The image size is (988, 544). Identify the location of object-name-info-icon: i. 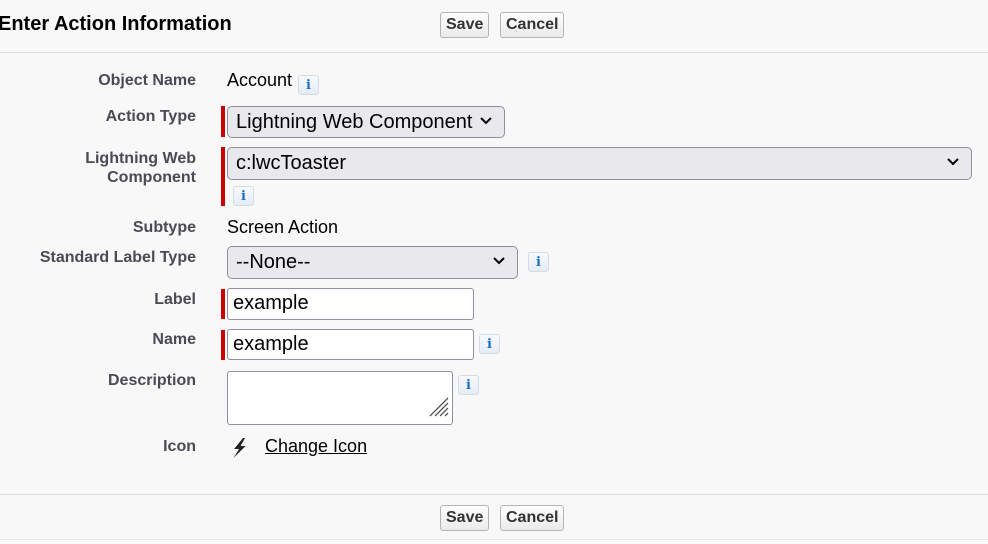
(308, 85).